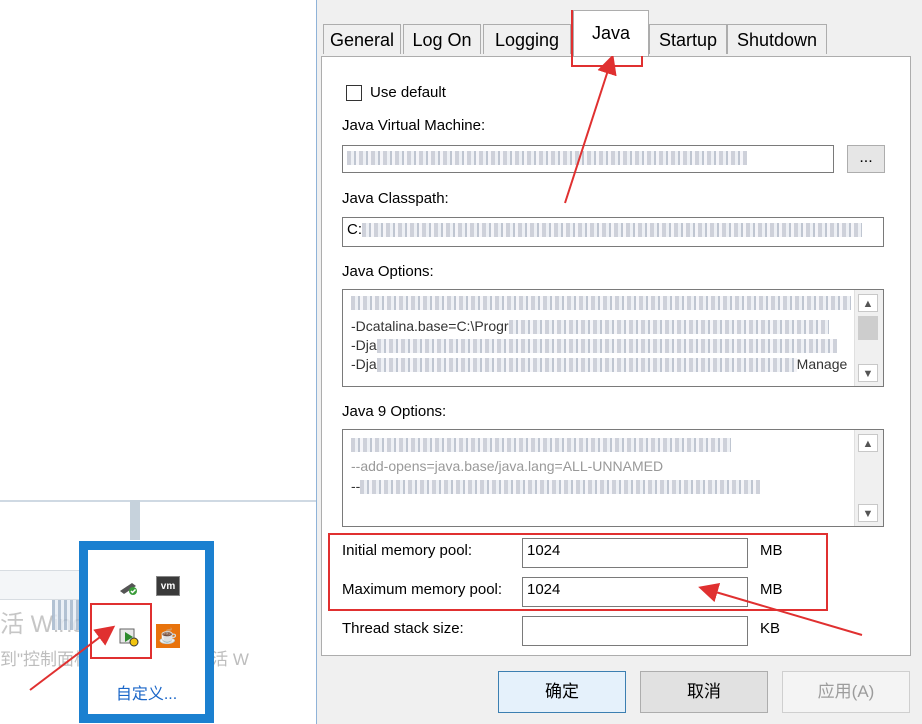  What do you see at coordinates (408, 92) in the screenshot?
I see `use-default-label: Use default` at bounding box center [408, 92].